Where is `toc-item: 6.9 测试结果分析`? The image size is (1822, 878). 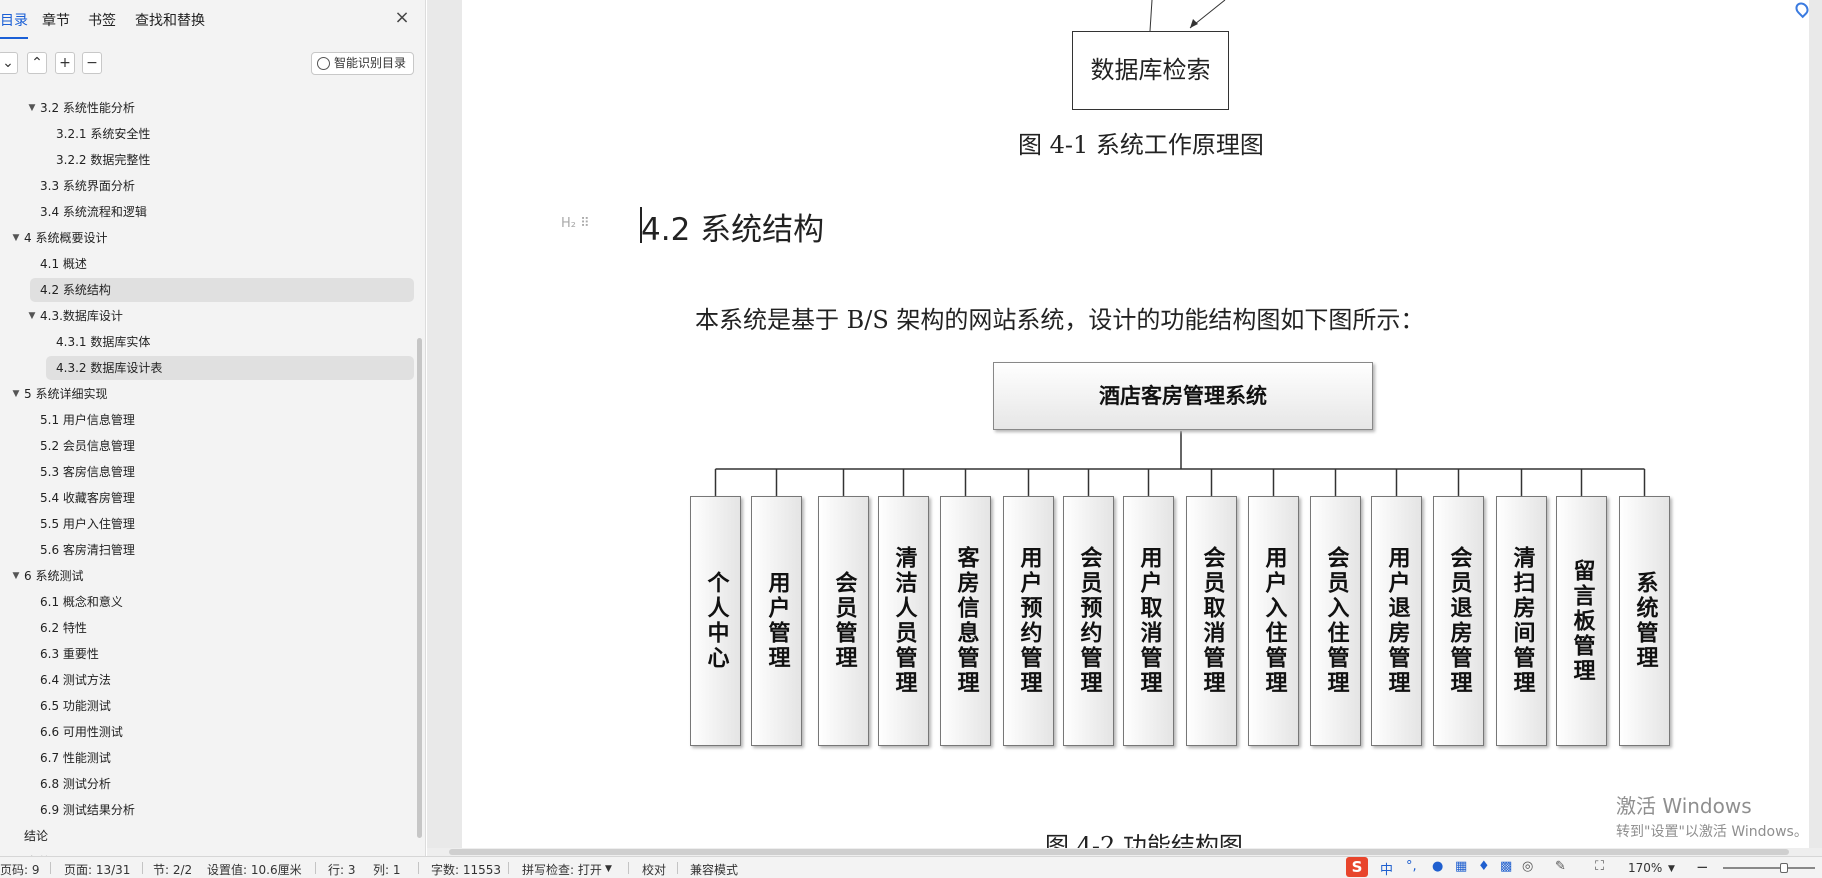 toc-item: 6.9 测试结果分析 is located at coordinates (207, 810).